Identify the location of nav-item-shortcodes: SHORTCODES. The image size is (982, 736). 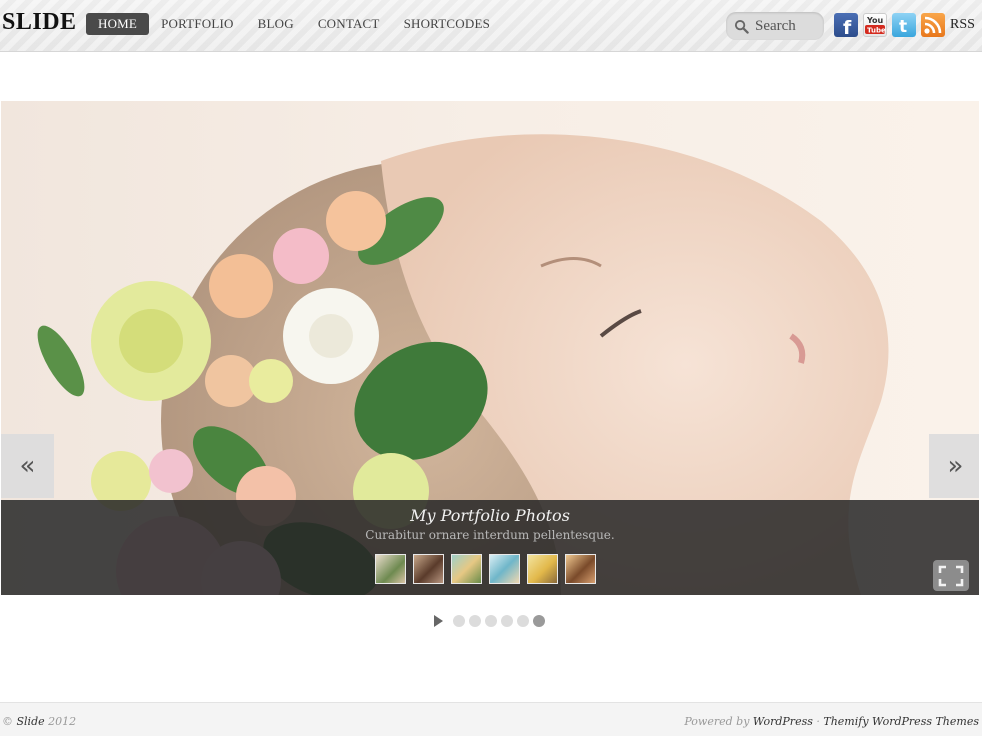
(447, 24).